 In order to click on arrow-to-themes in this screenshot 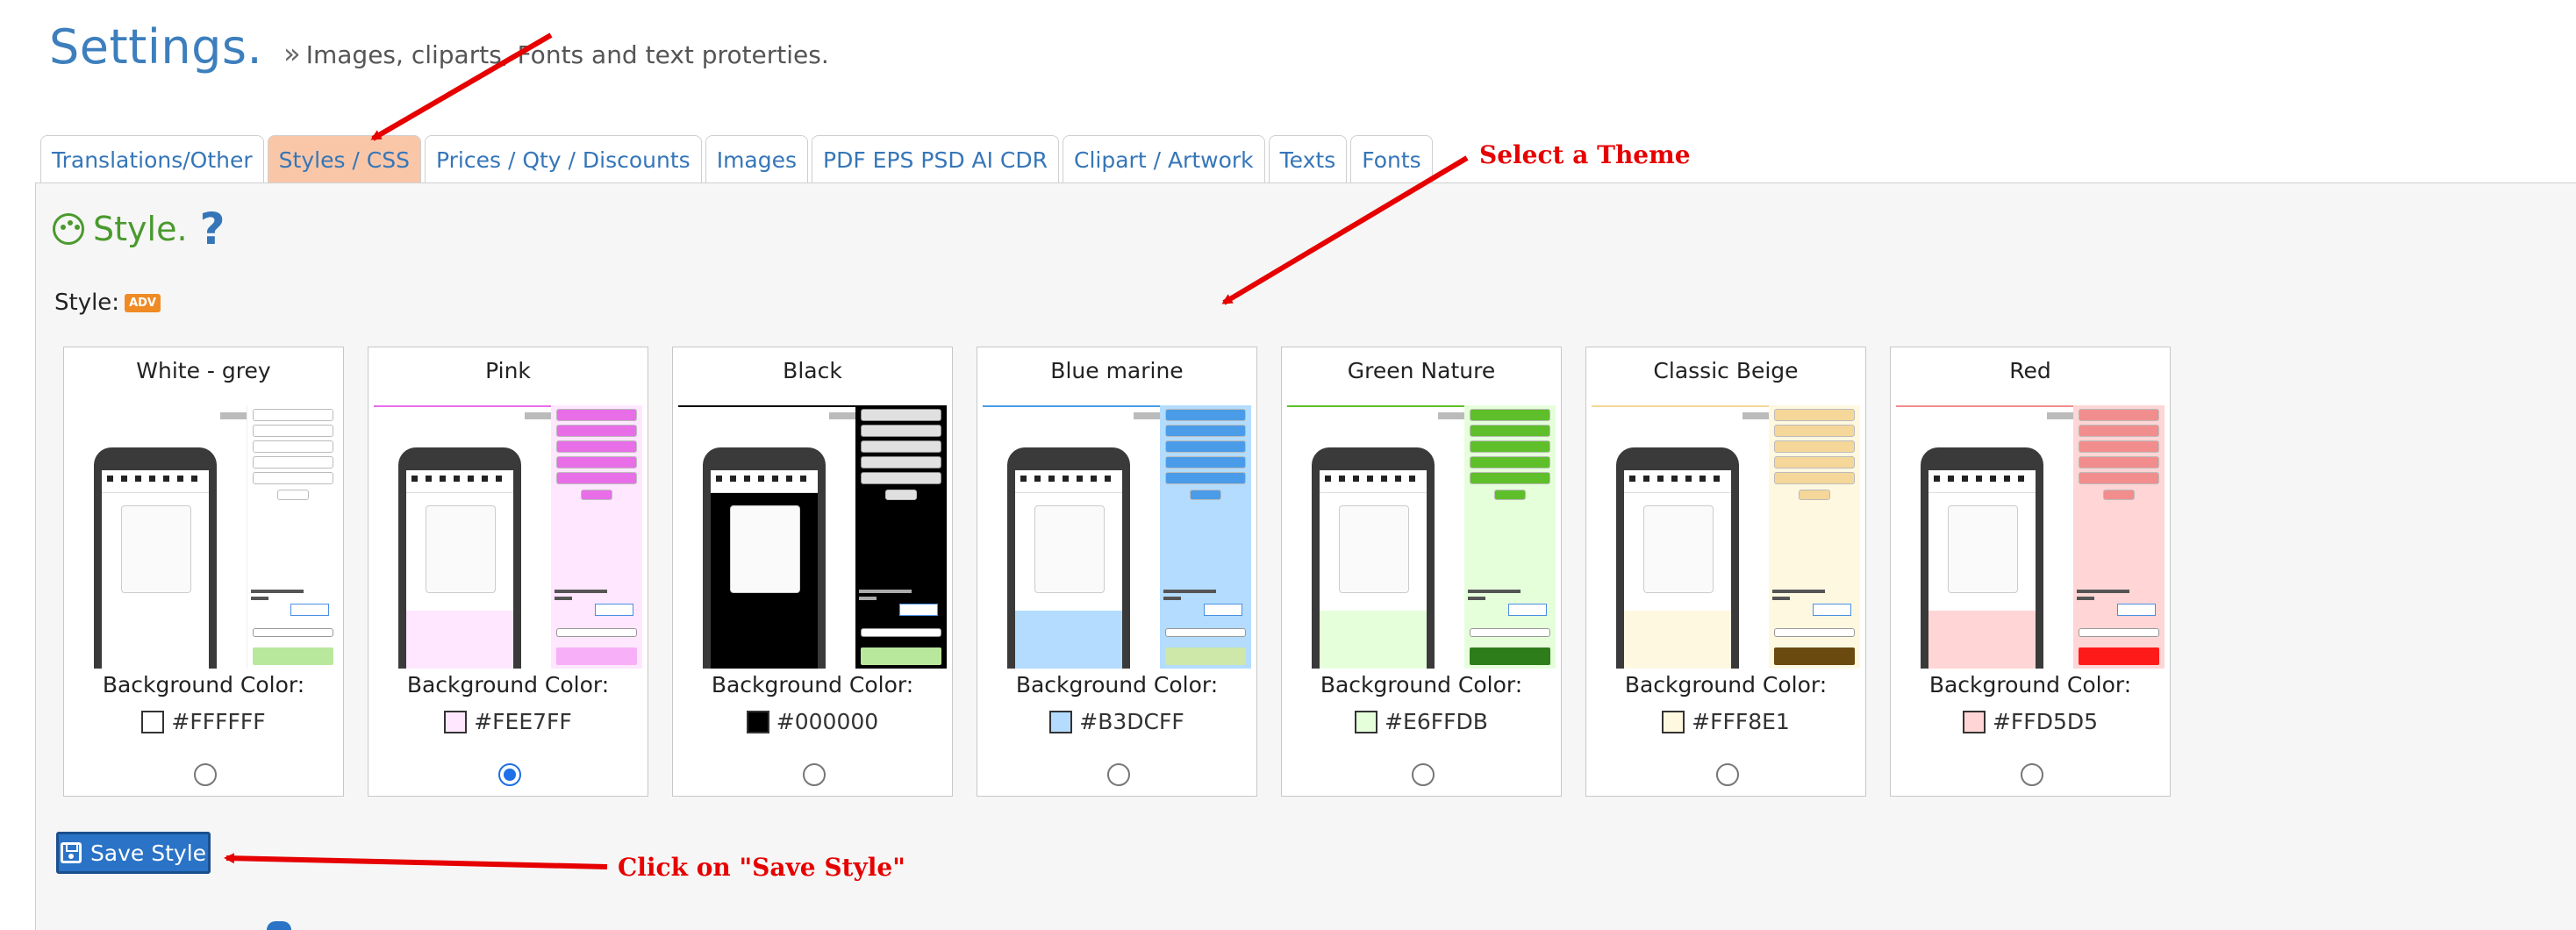, I will do `click(1345, 230)`.